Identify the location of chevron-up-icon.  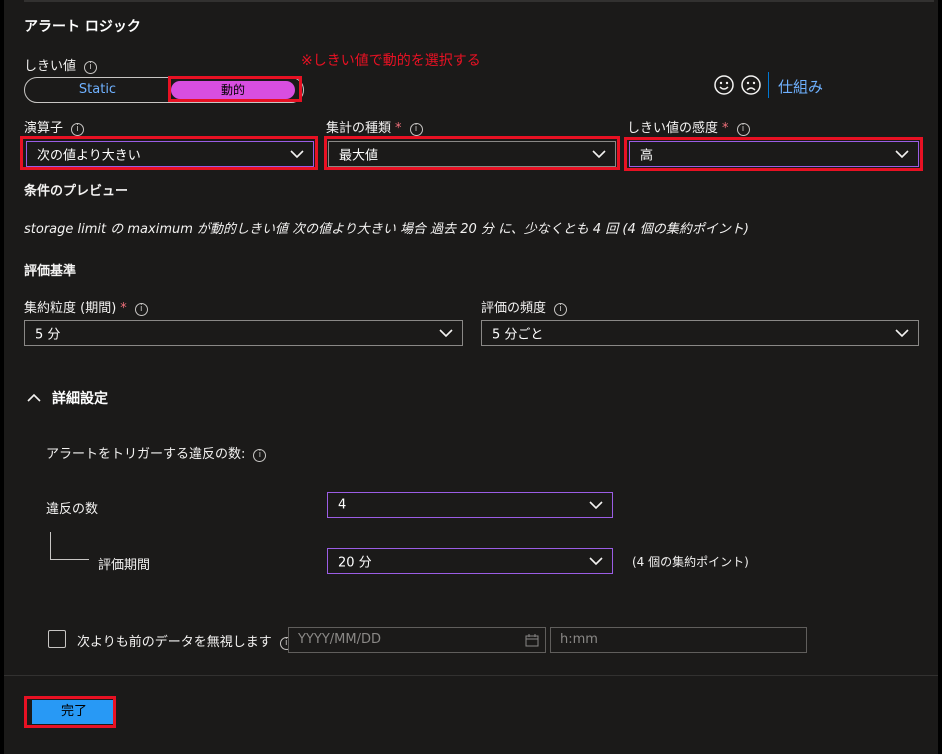
(34, 397).